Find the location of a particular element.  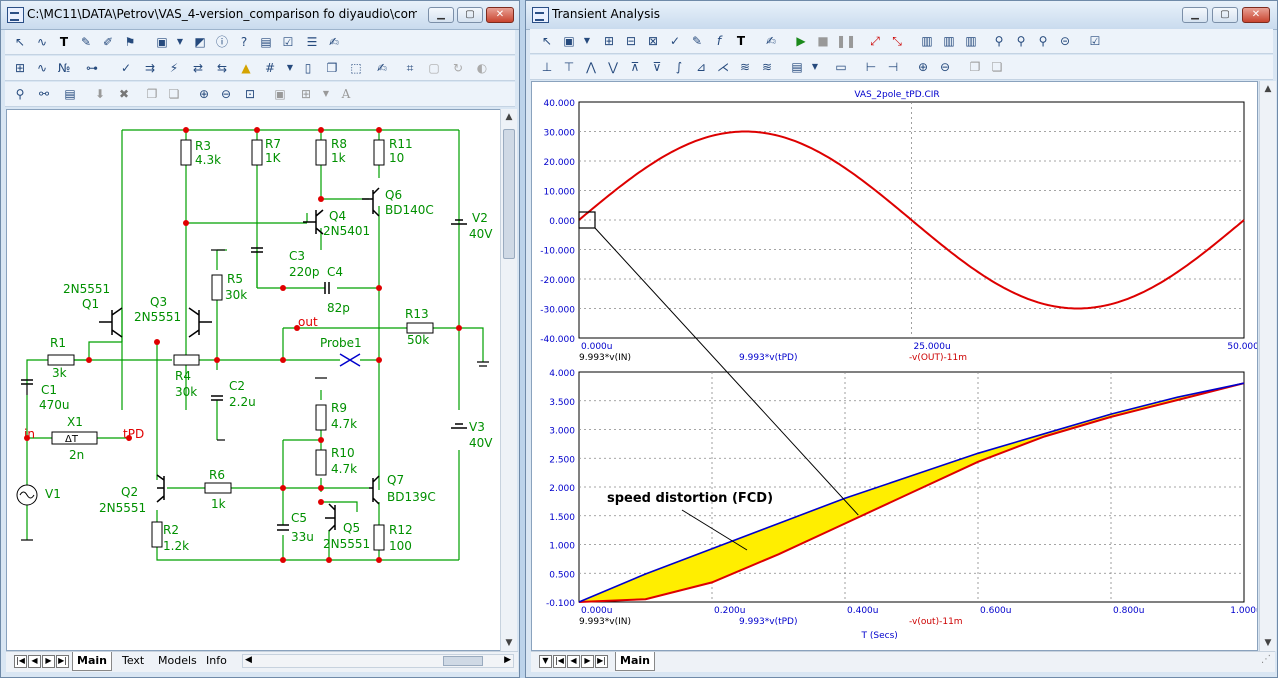

pin-icon: ⊶ is located at coordinates (92, 68).